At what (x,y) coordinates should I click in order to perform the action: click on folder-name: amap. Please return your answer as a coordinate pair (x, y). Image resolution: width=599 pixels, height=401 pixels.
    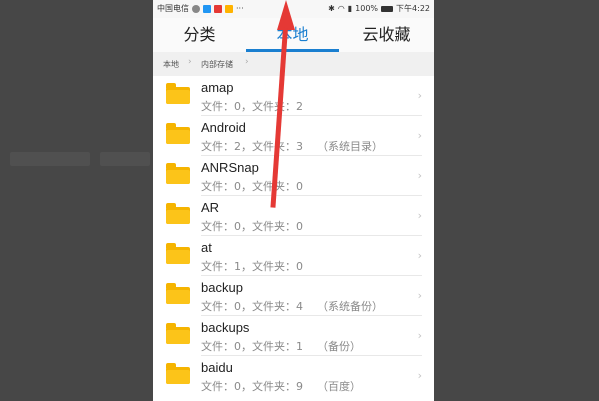
    Looking at the image, I should click on (217, 87).